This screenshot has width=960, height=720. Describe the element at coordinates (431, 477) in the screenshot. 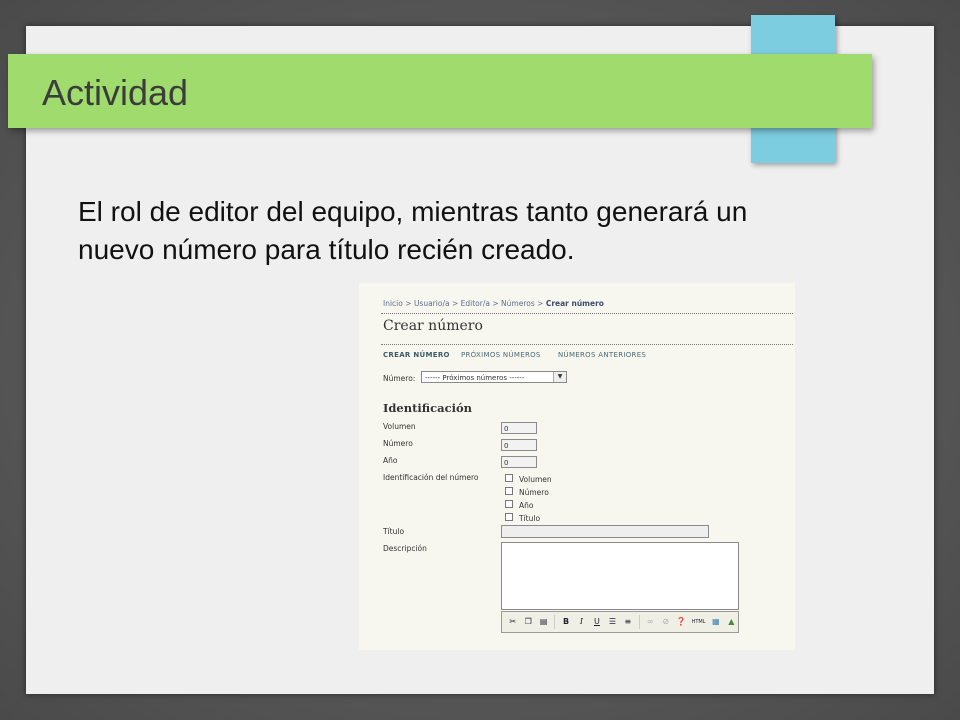

I see `identificacion-numero-label: Identificación del número` at that location.